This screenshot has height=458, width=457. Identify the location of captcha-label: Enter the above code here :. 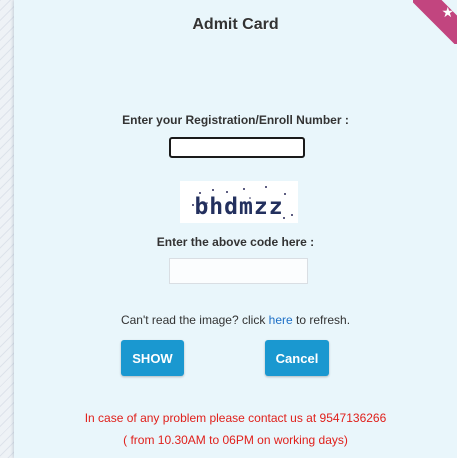
(235, 242).